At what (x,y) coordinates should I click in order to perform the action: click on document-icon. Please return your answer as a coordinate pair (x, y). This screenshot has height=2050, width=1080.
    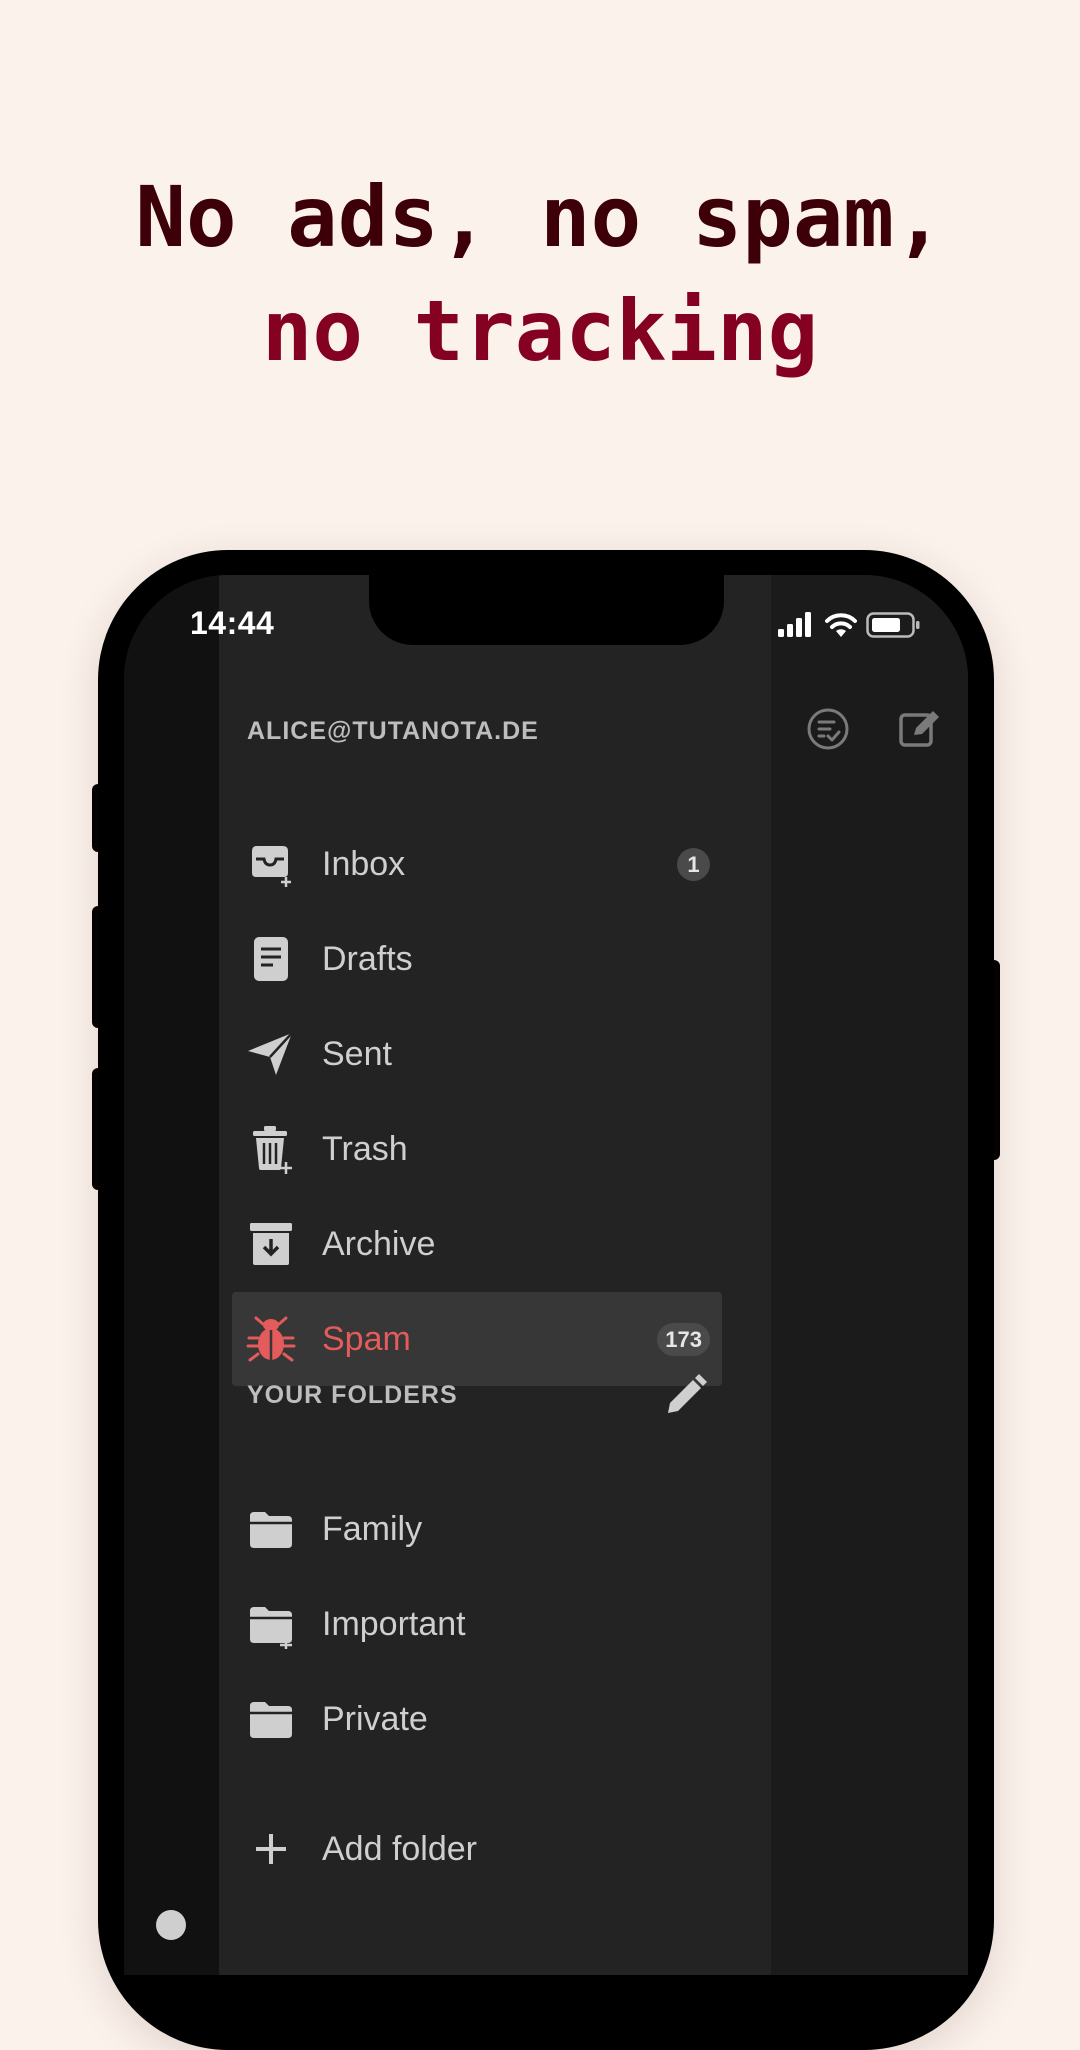
    Looking at the image, I should click on (271, 959).